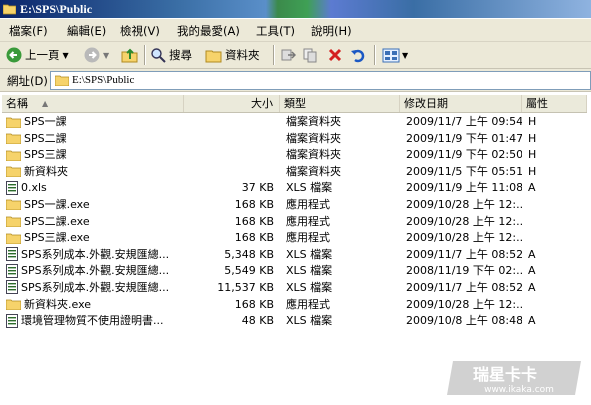 This screenshot has height=405, width=591. Describe the element at coordinates (95, 154) in the screenshot. I see `file-name-cell: SPS三課` at that location.